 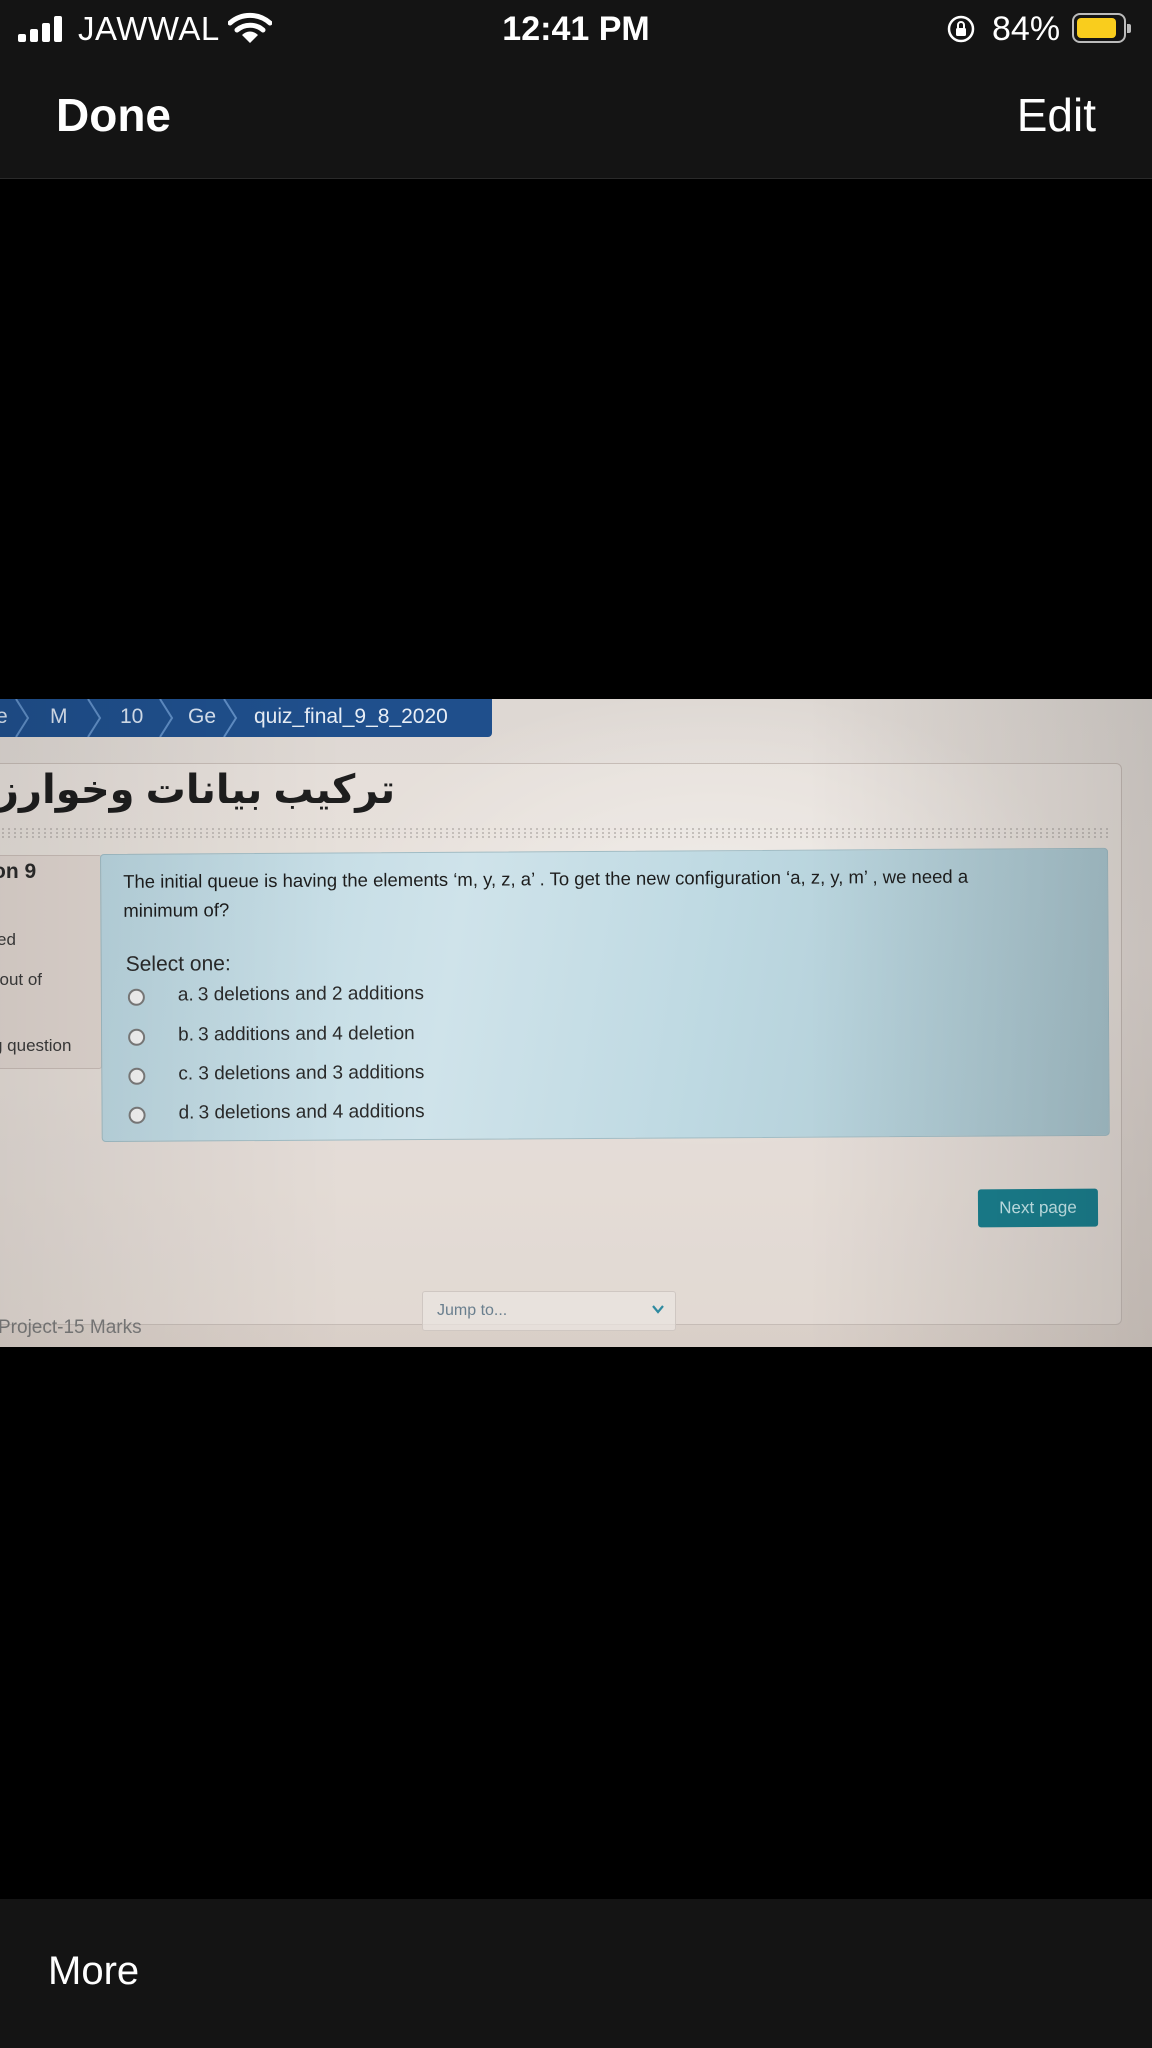 I want to click on breadcrumb: e M 10 Ge quiz_final_9_8_2020, so click(x=246, y=718).